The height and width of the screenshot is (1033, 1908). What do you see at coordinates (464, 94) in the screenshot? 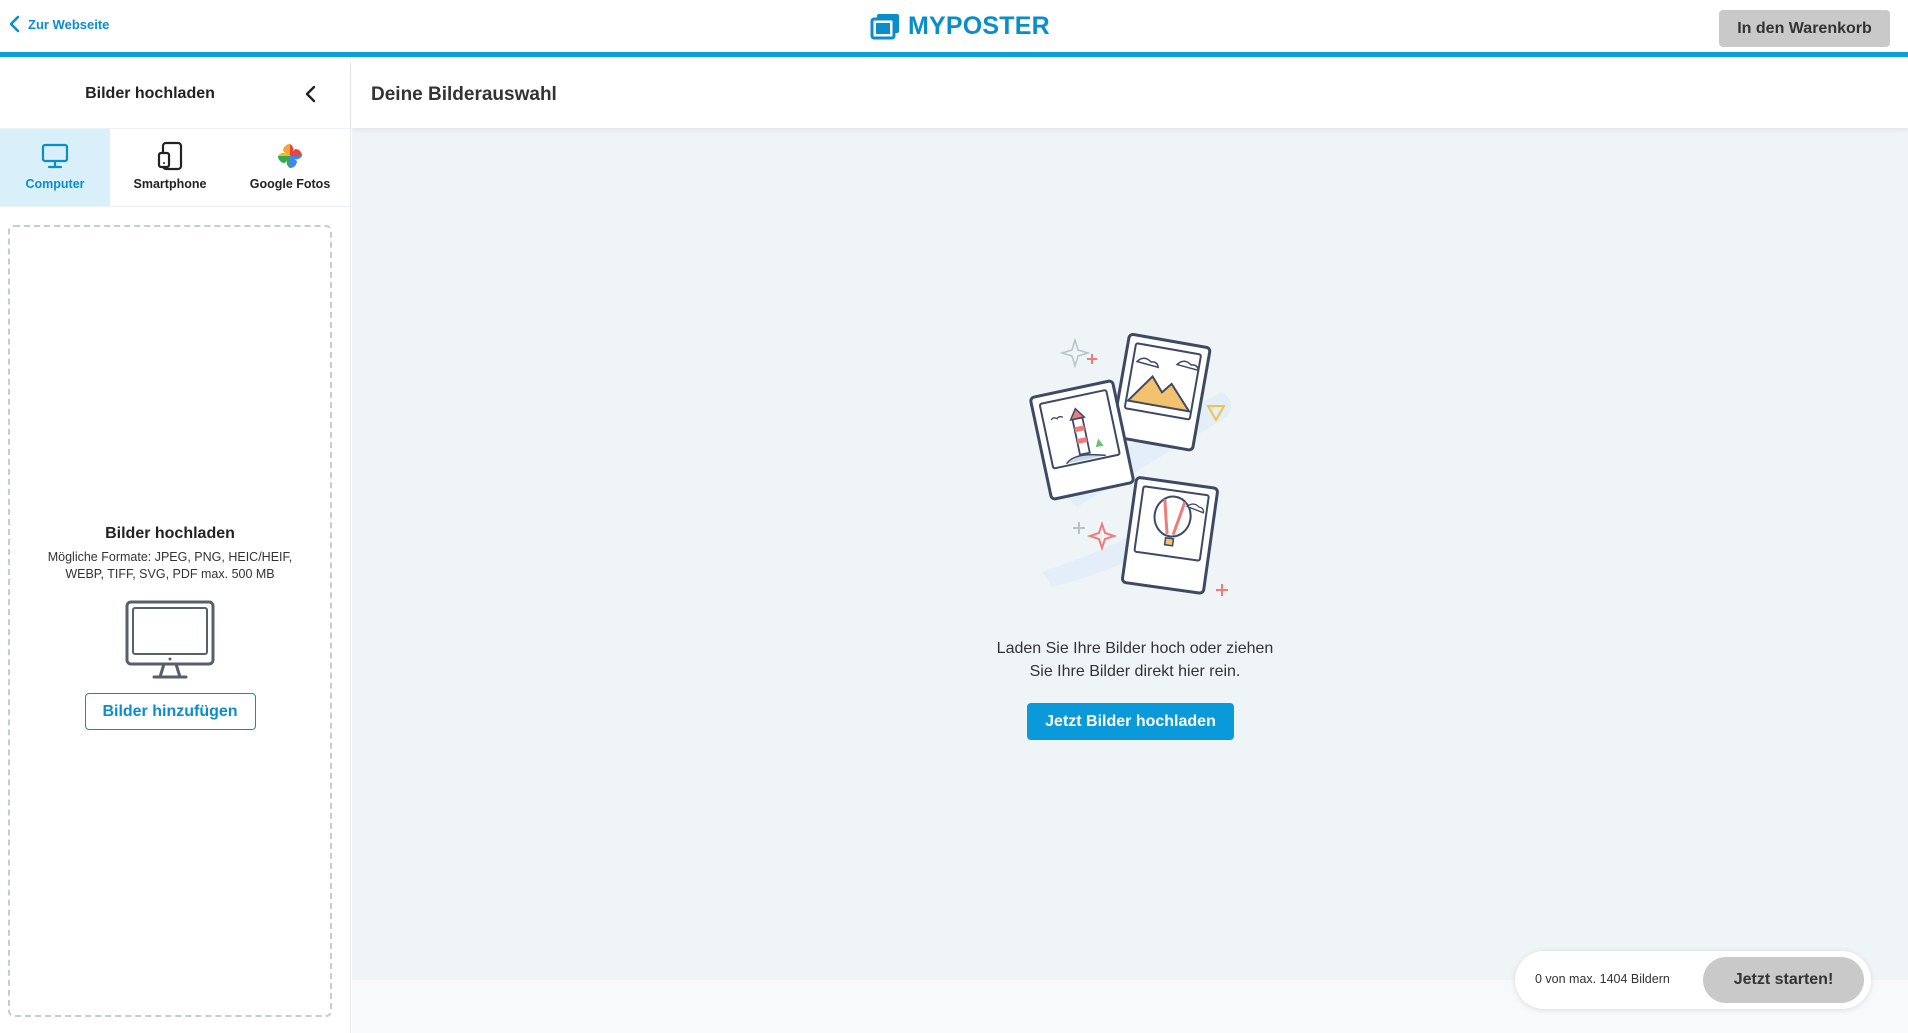
I see `page-title: Deine Bilderauswahl` at bounding box center [464, 94].